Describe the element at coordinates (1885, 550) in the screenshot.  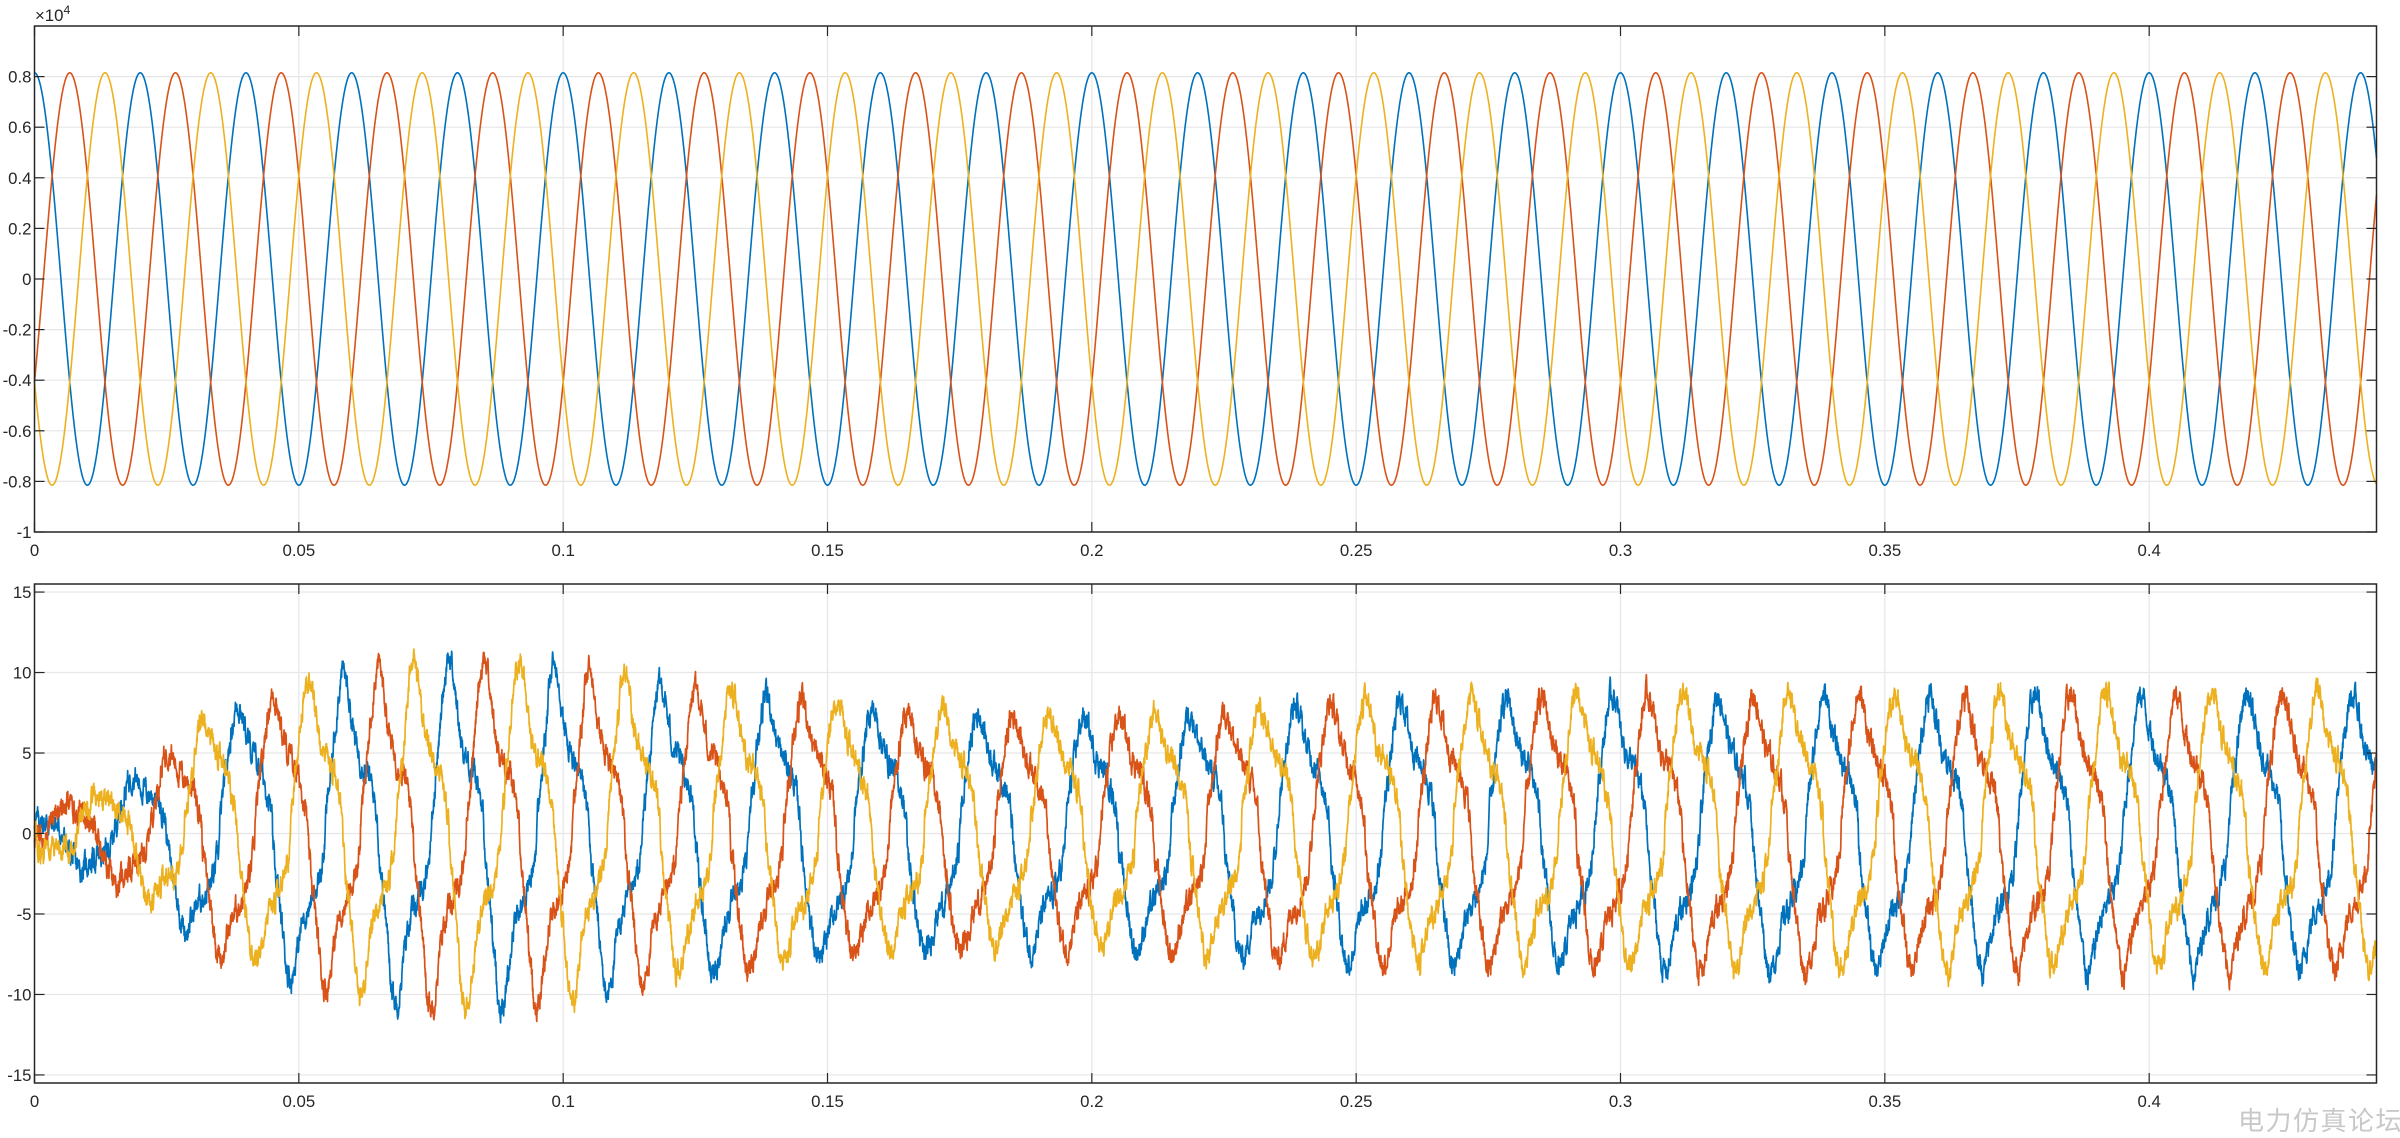
I see `voltage-x-tick-label: 0.35` at that location.